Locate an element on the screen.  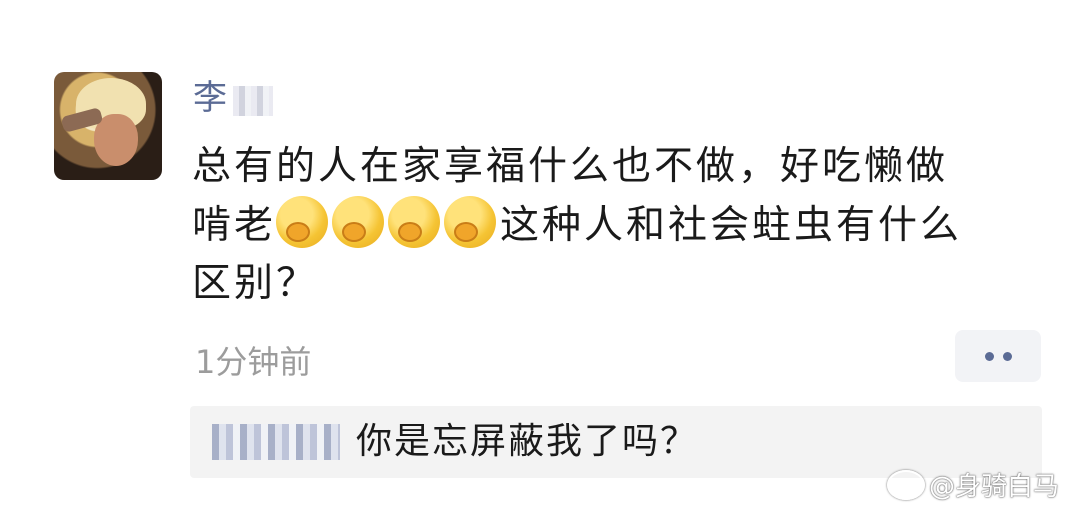
watermark-text: @身骑白马 is located at coordinates (994, 487).